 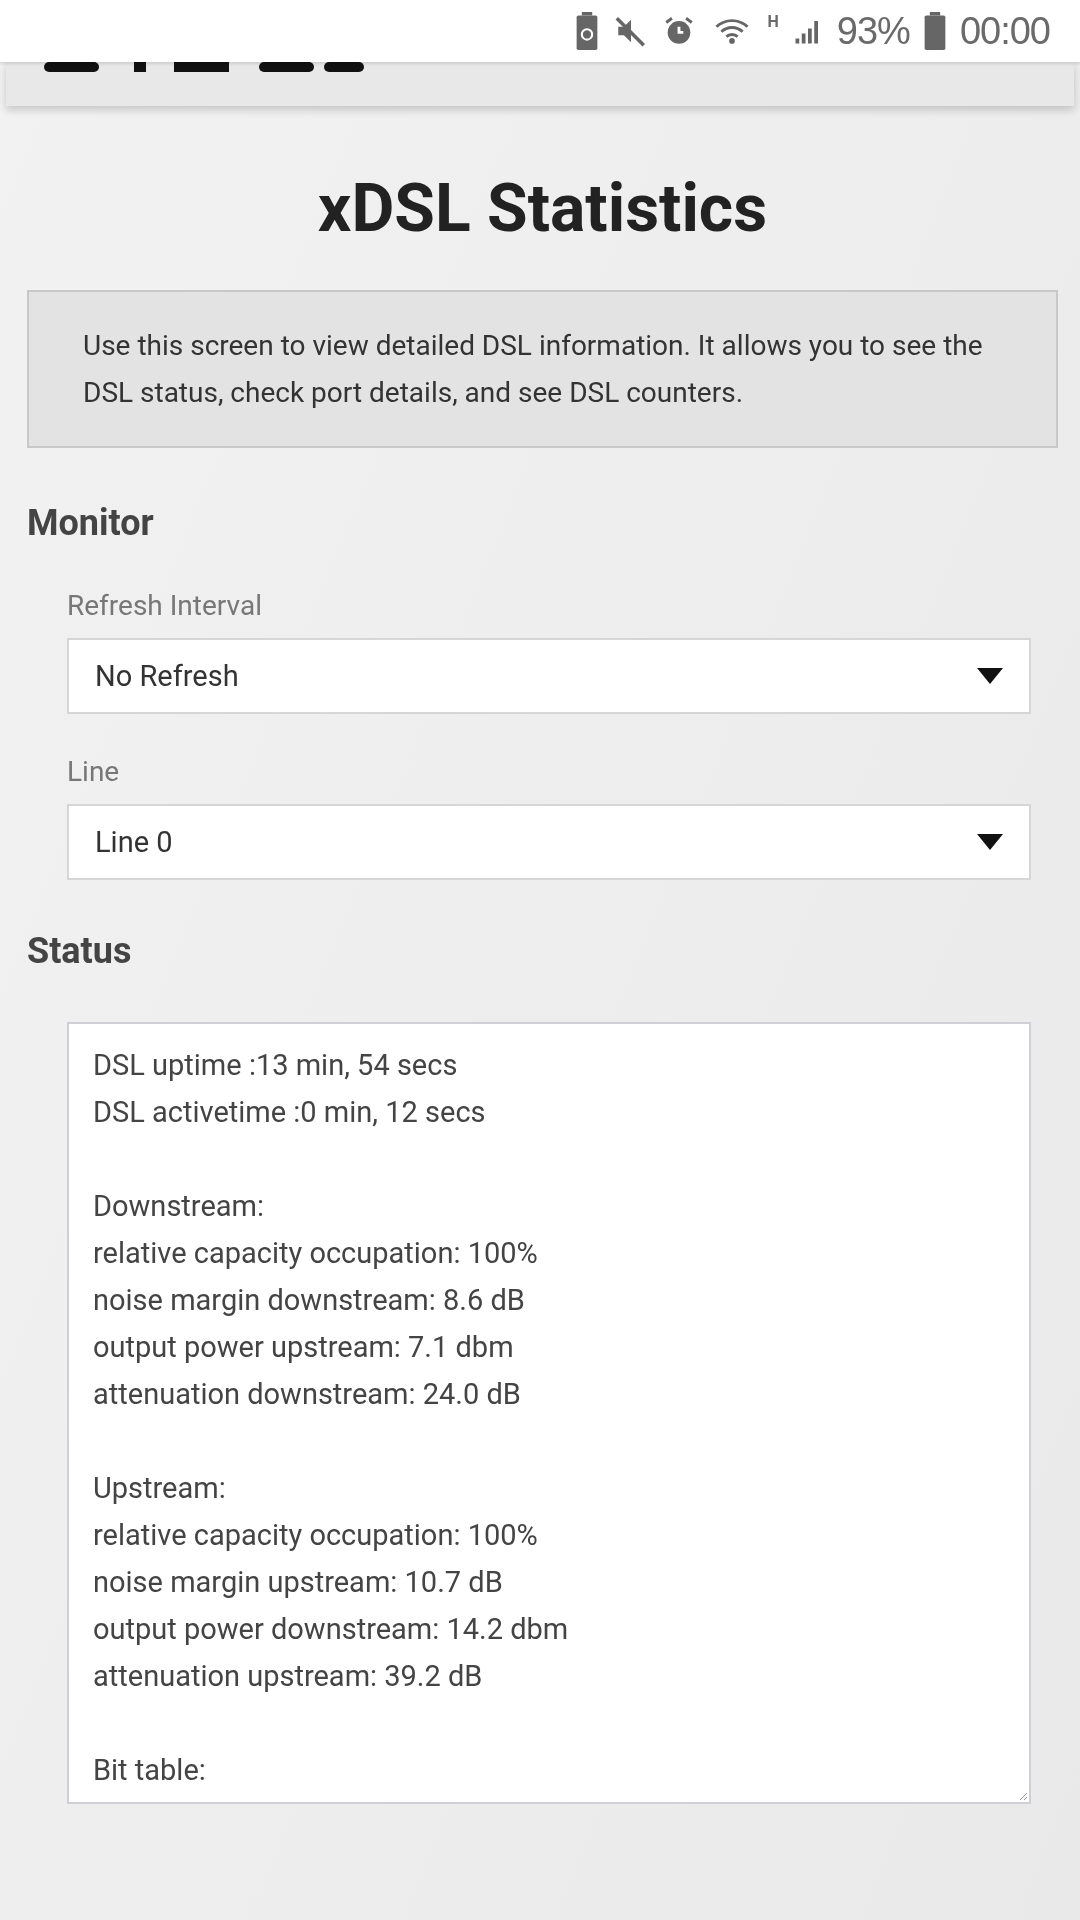 What do you see at coordinates (1004, 31) in the screenshot?
I see `clock-time: 00:00` at bounding box center [1004, 31].